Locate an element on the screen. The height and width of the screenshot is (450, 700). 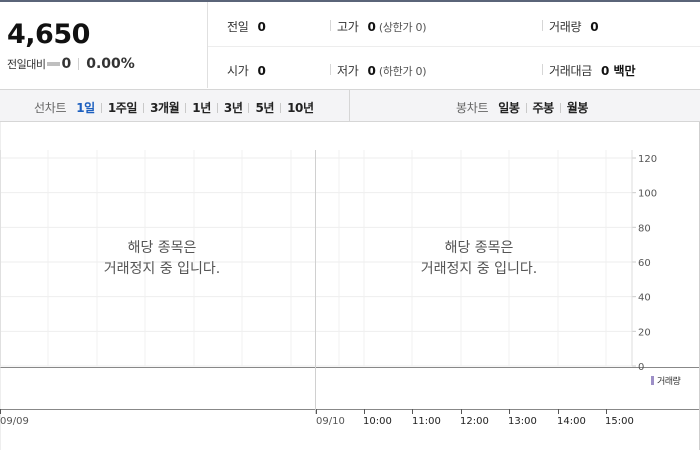
stat-value: 0 백만 is located at coordinates (618, 71).